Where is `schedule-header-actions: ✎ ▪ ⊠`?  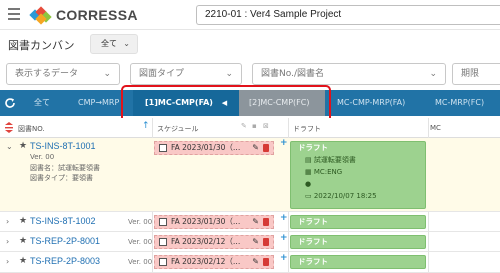
schedule-header-actions: ✎ ▪ ⊠ is located at coordinates (256, 126).